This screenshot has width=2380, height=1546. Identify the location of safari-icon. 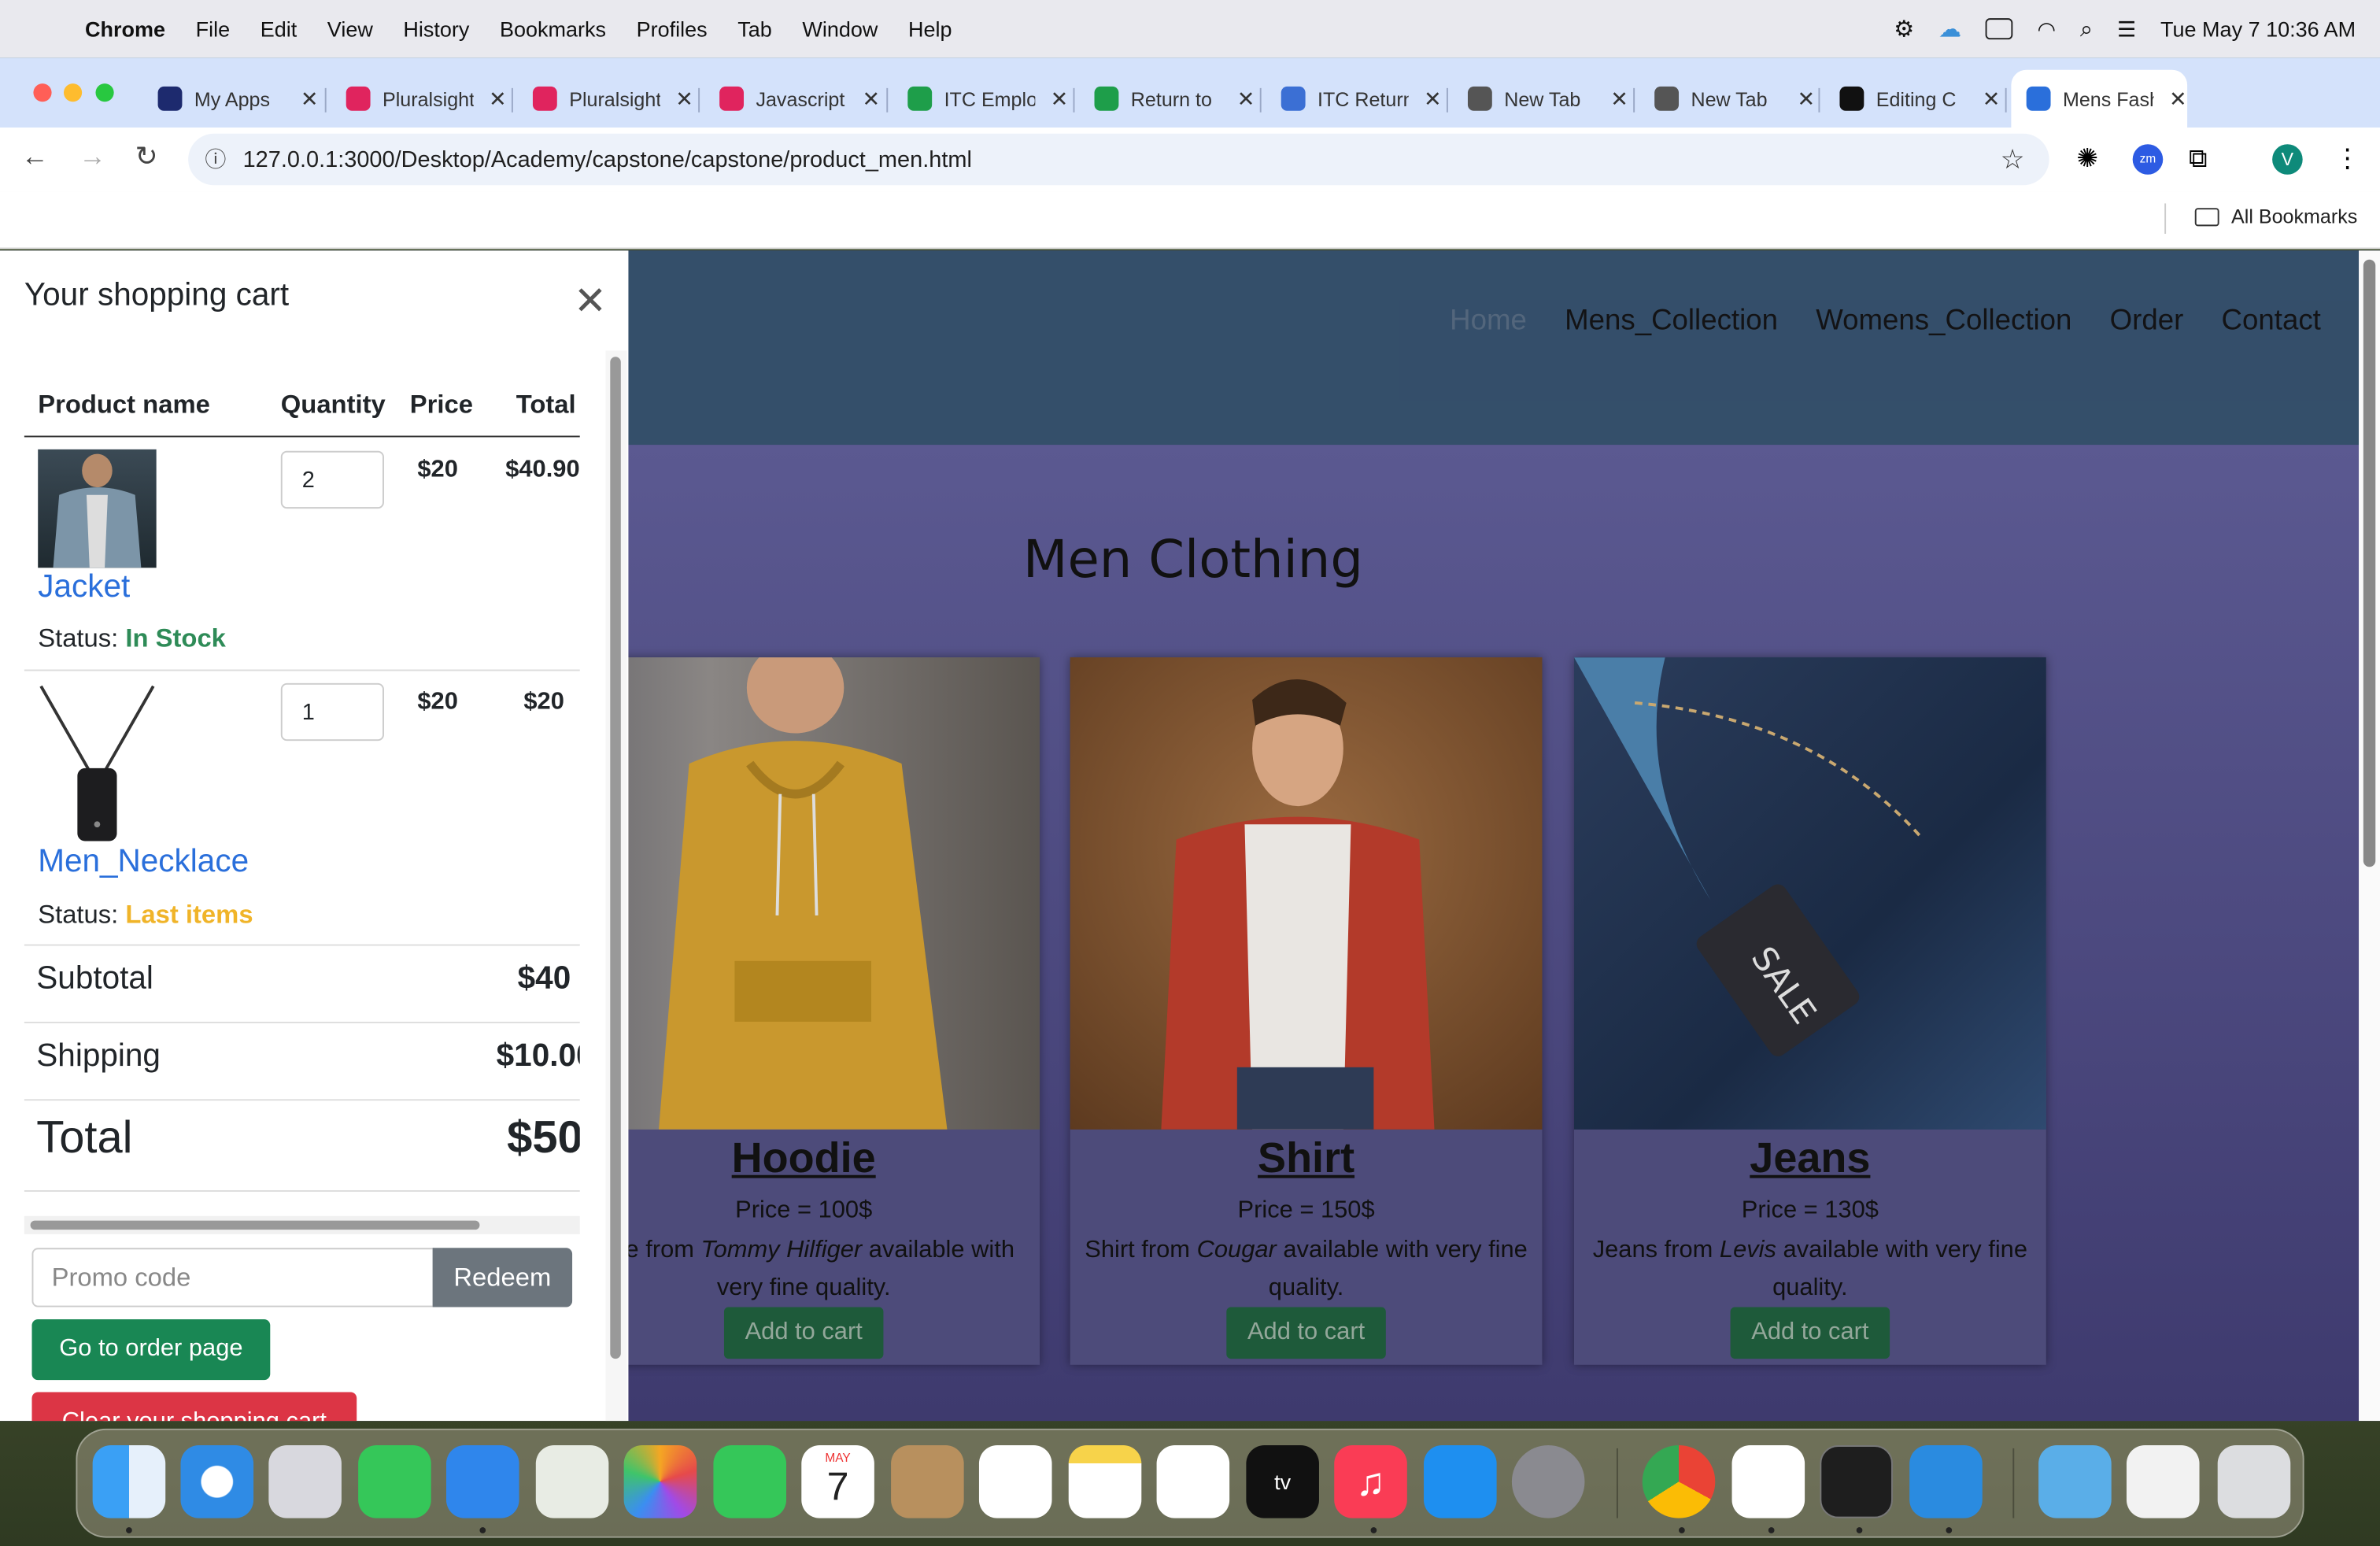
(217, 1481).